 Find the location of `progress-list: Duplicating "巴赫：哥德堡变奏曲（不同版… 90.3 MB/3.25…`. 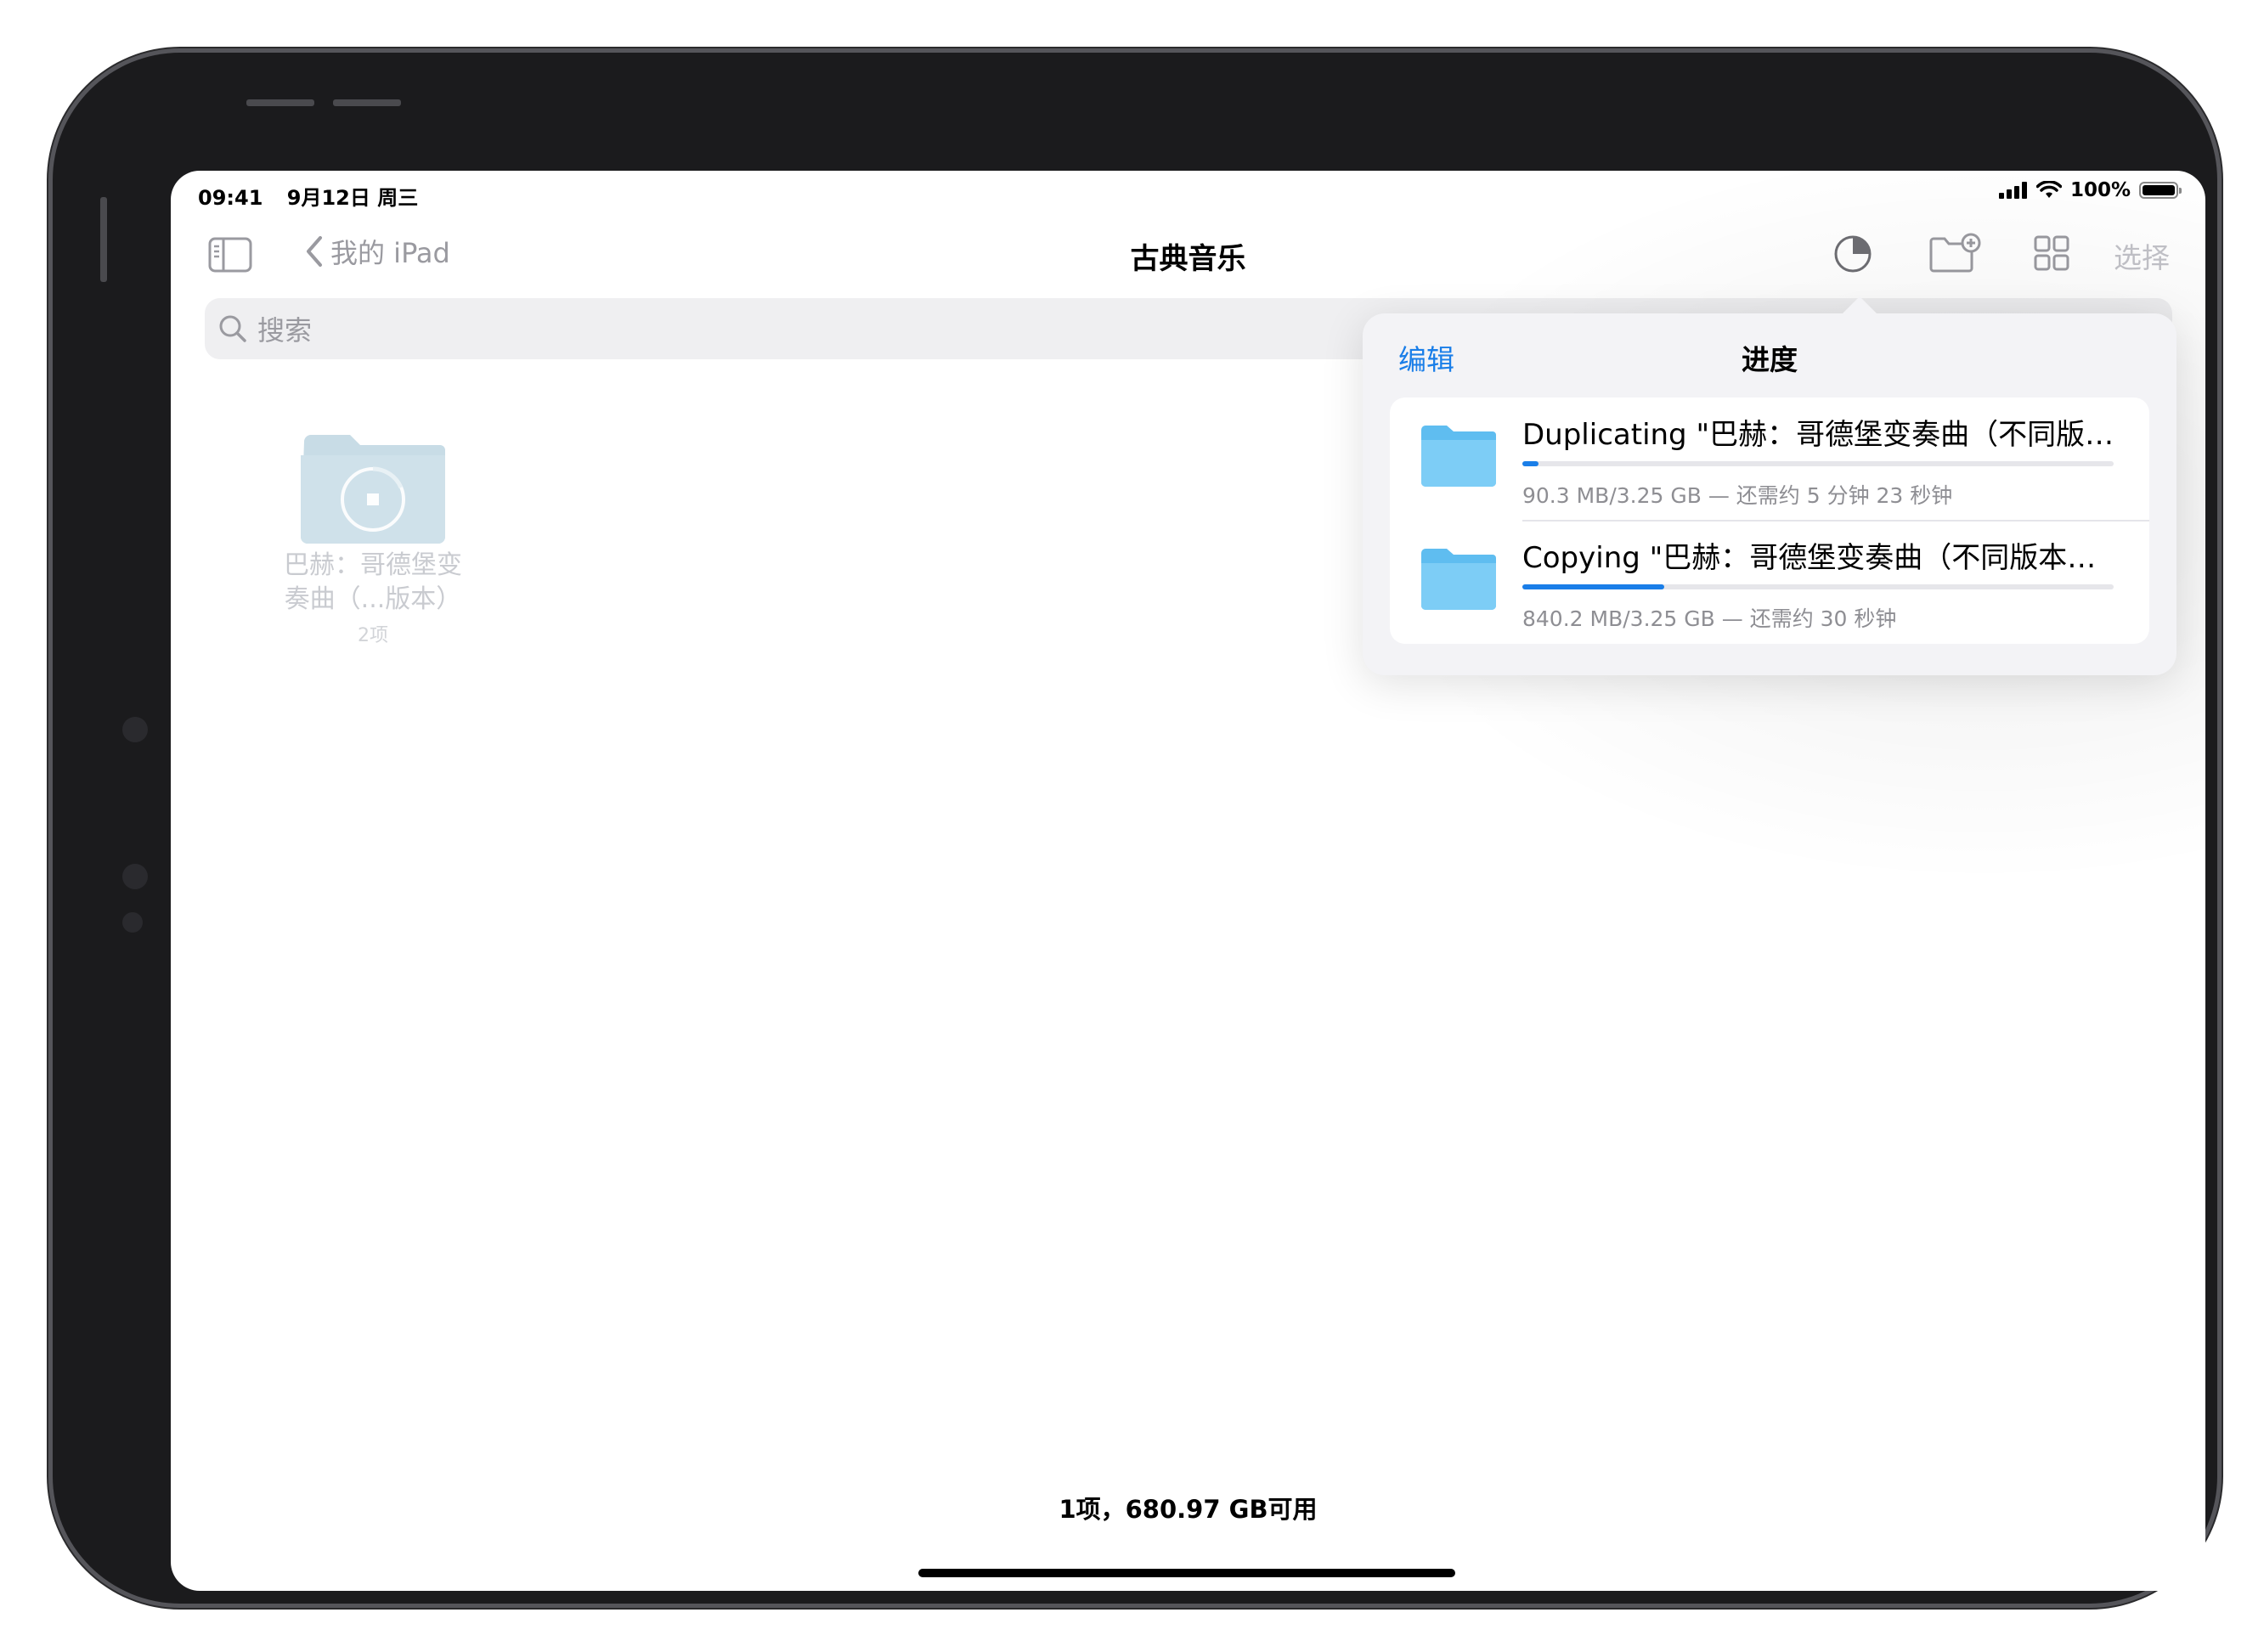

progress-list: Duplicating "巴赫：哥德堡变奏曲（不同版… 90.3 MB/3.25… is located at coordinates (1769, 520).